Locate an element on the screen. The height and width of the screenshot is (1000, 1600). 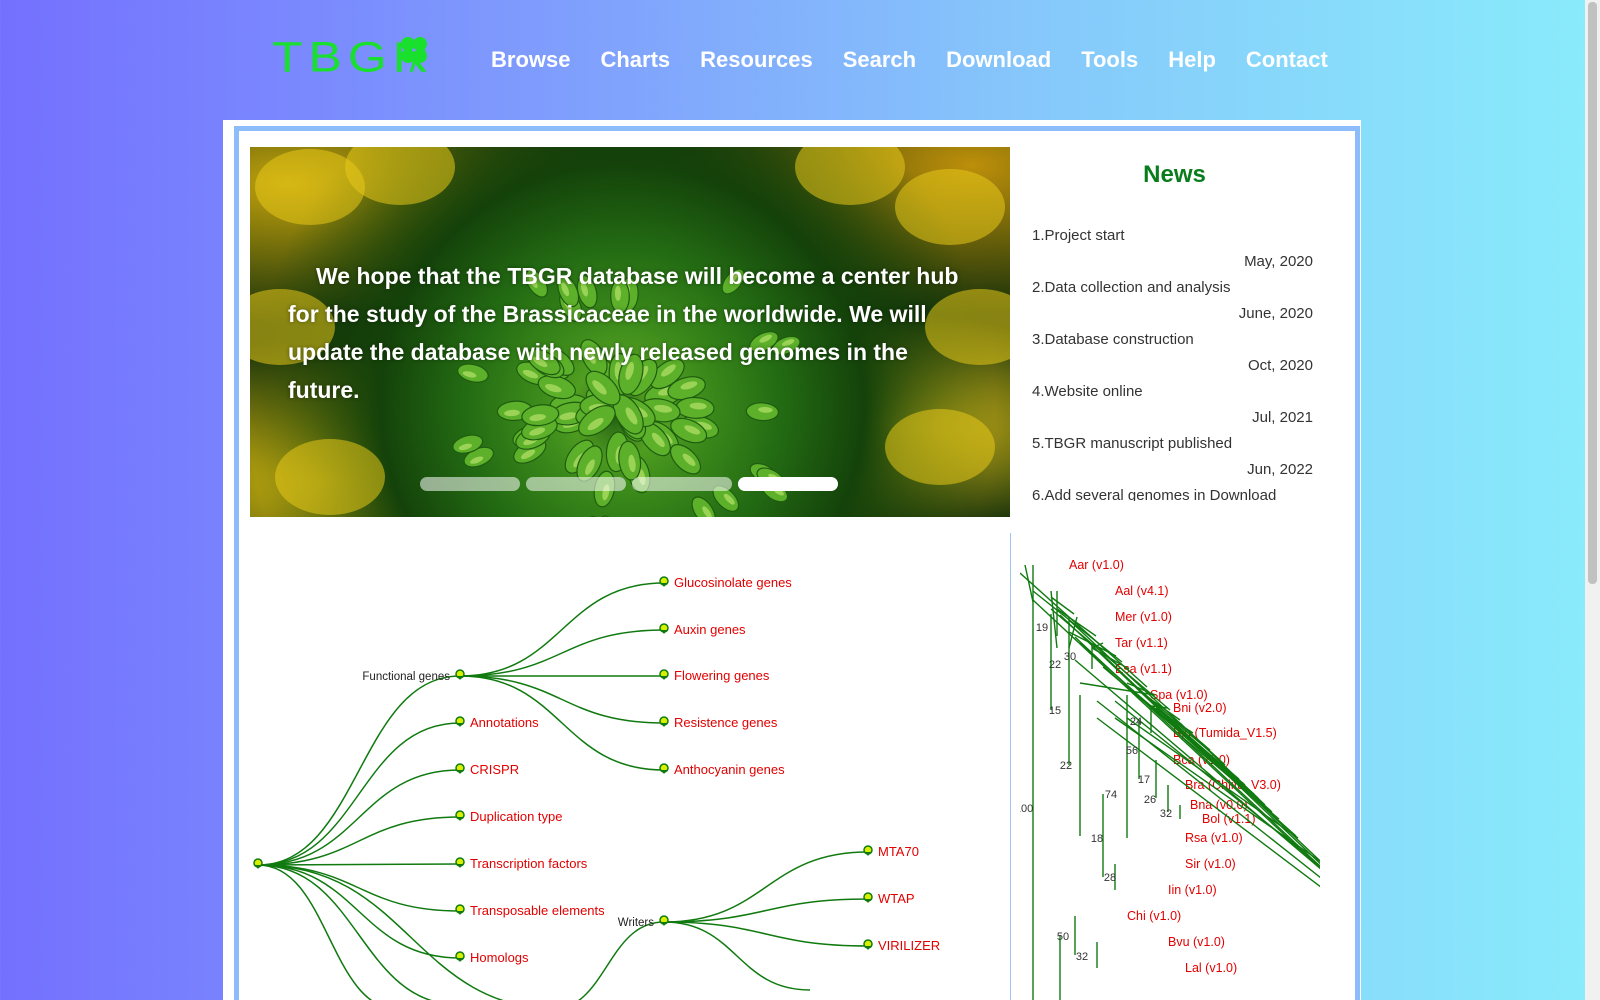
tree-leaf-link: Annotations is located at coordinates (504, 722).